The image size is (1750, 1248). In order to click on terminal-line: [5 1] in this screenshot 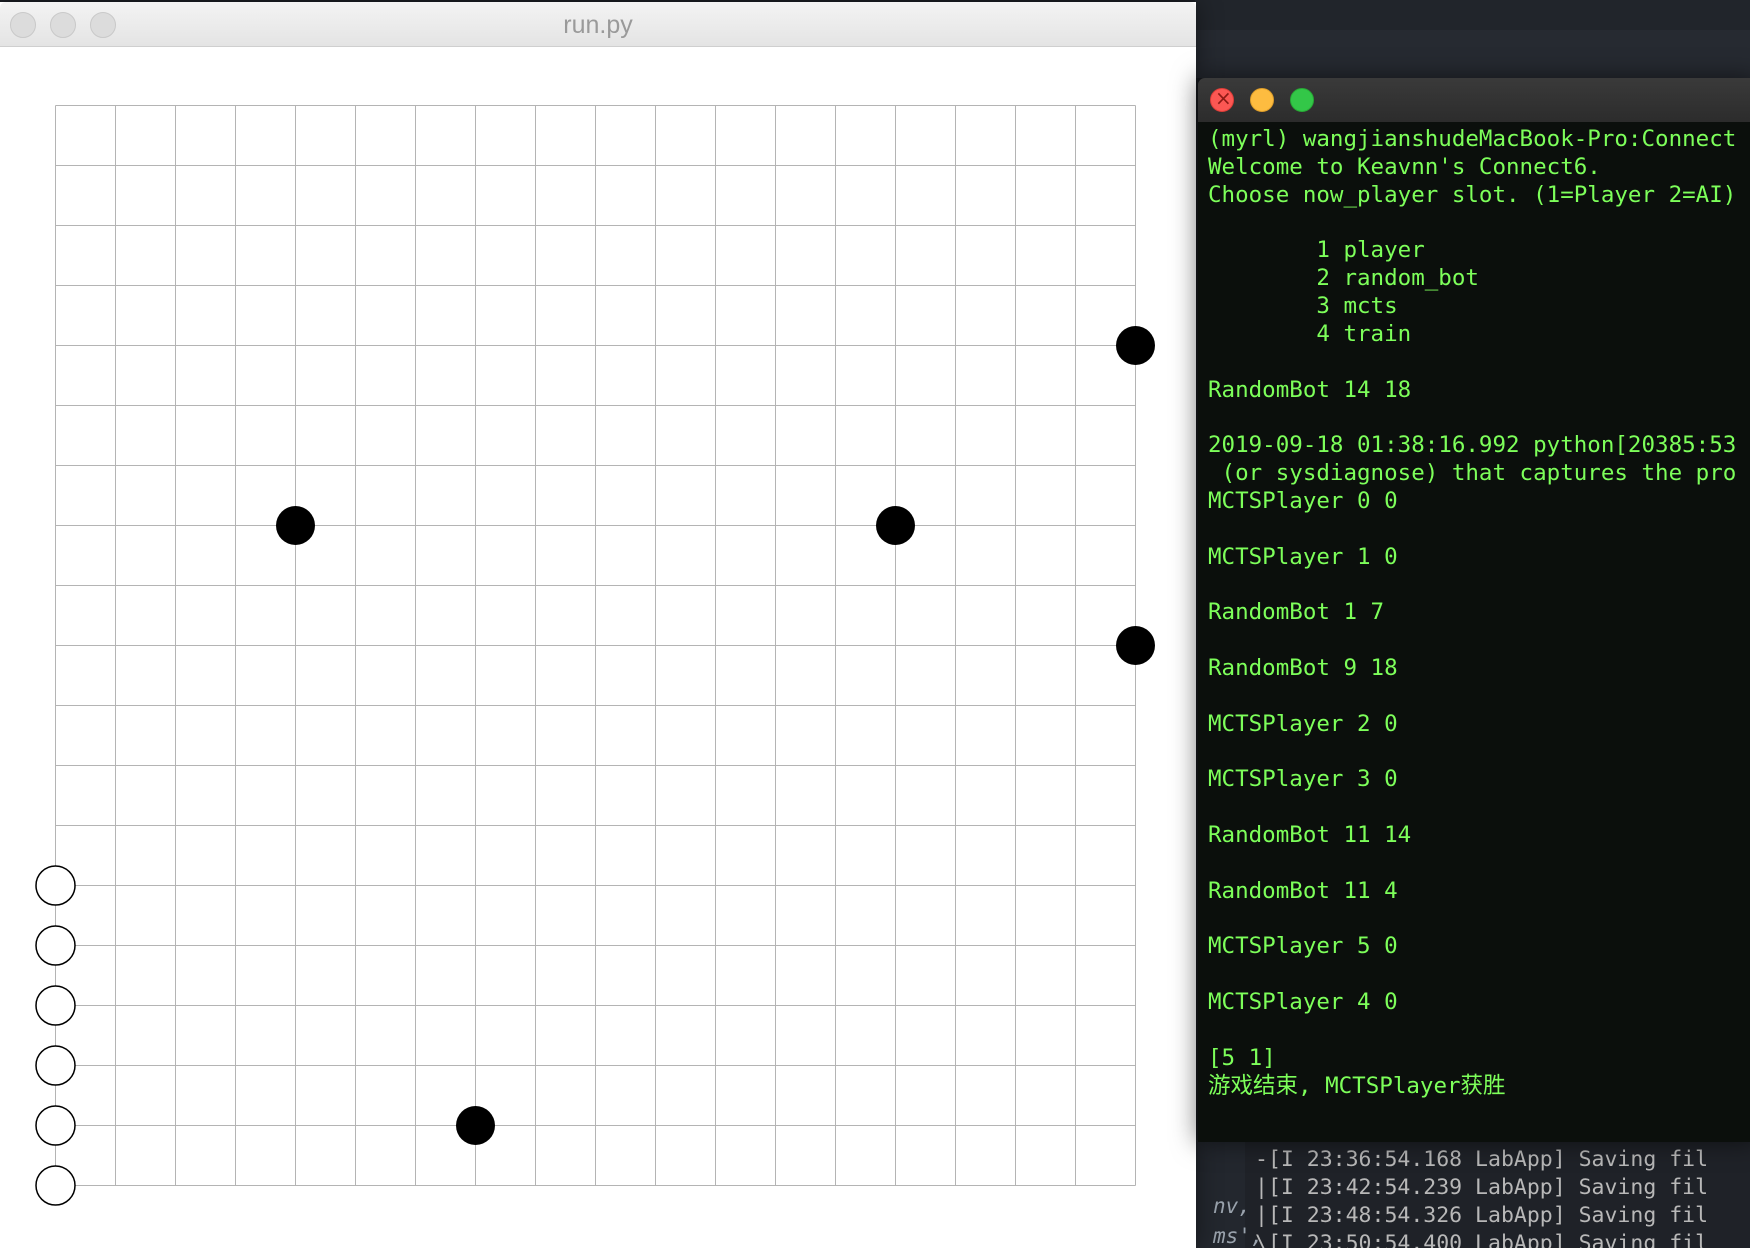, I will do `click(1242, 1057)`.